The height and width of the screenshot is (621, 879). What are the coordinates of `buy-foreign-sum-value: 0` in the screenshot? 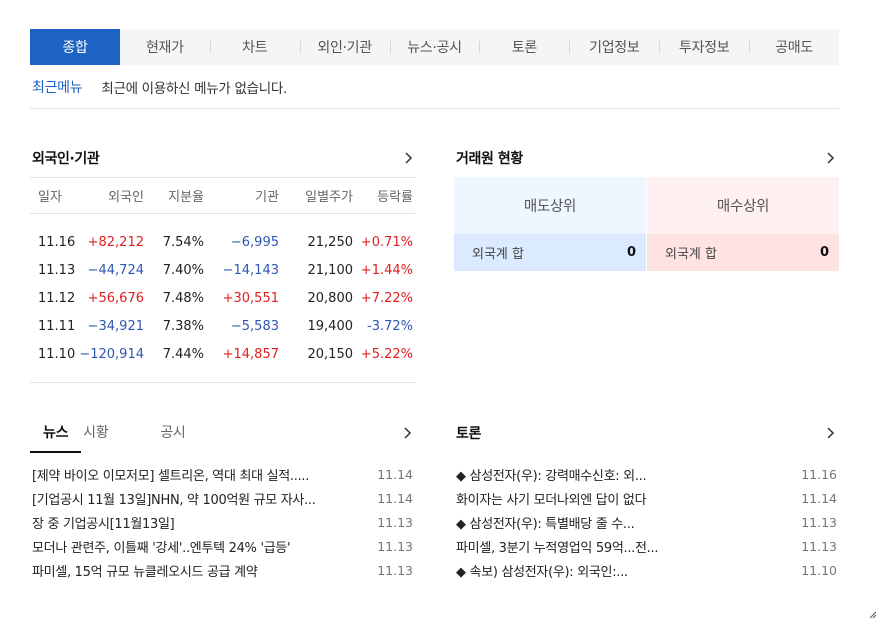 It's located at (824, 252).